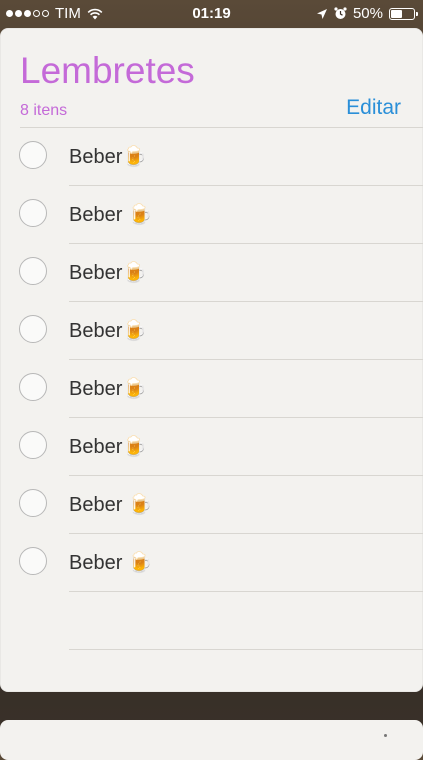 The image size is (423, 760). What do you see at coordinates (396, 13) in the screenshot?
I see `battery-fill` at bounding box center [396, 13].